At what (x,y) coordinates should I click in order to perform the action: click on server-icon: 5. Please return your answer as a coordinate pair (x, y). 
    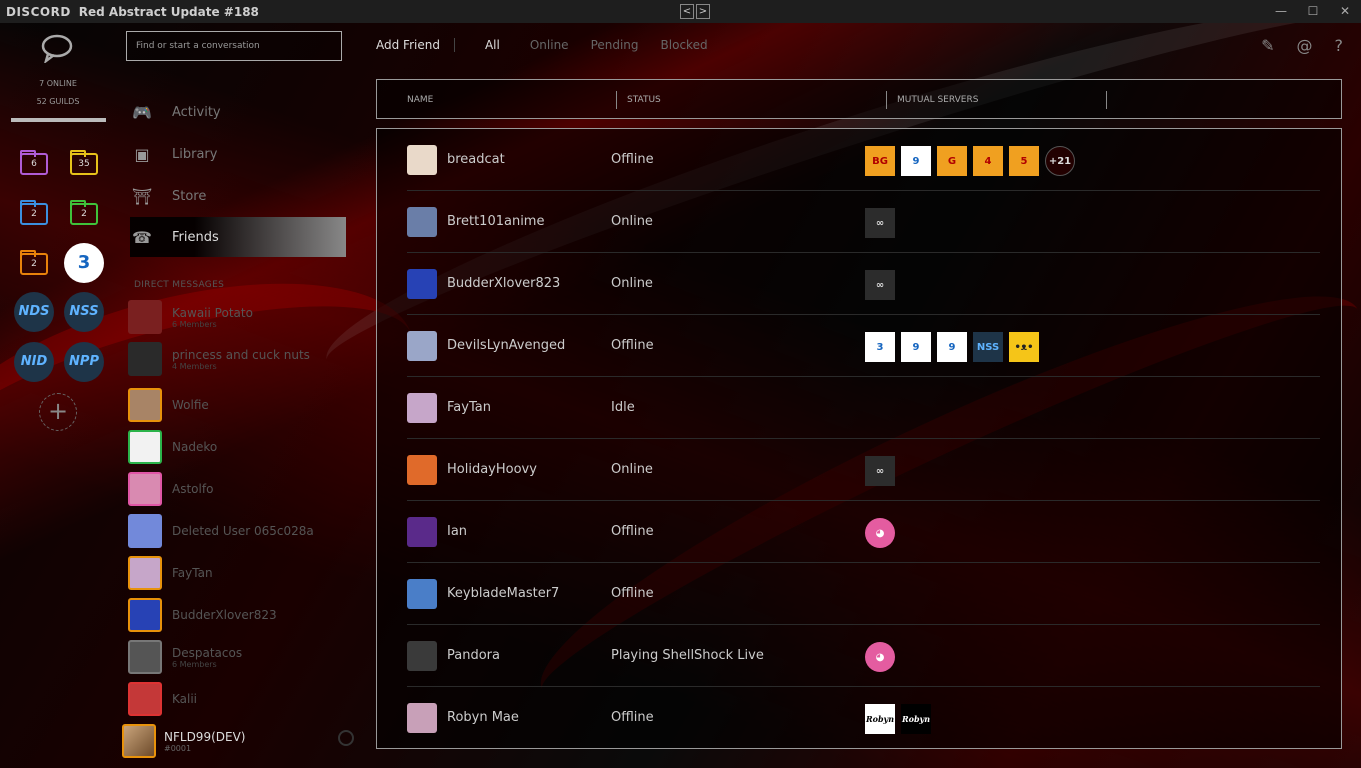
    Looking at the image, I should click on (1024, 161).